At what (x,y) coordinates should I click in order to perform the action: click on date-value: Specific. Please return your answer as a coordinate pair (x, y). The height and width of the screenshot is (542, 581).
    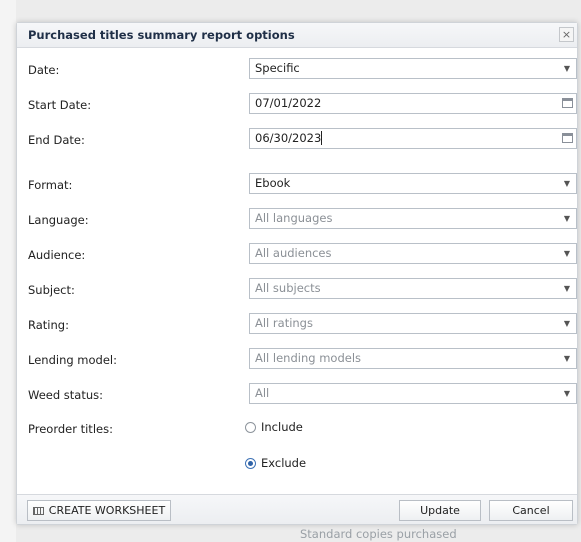
    Looking at the image, I should click on (277, 68).